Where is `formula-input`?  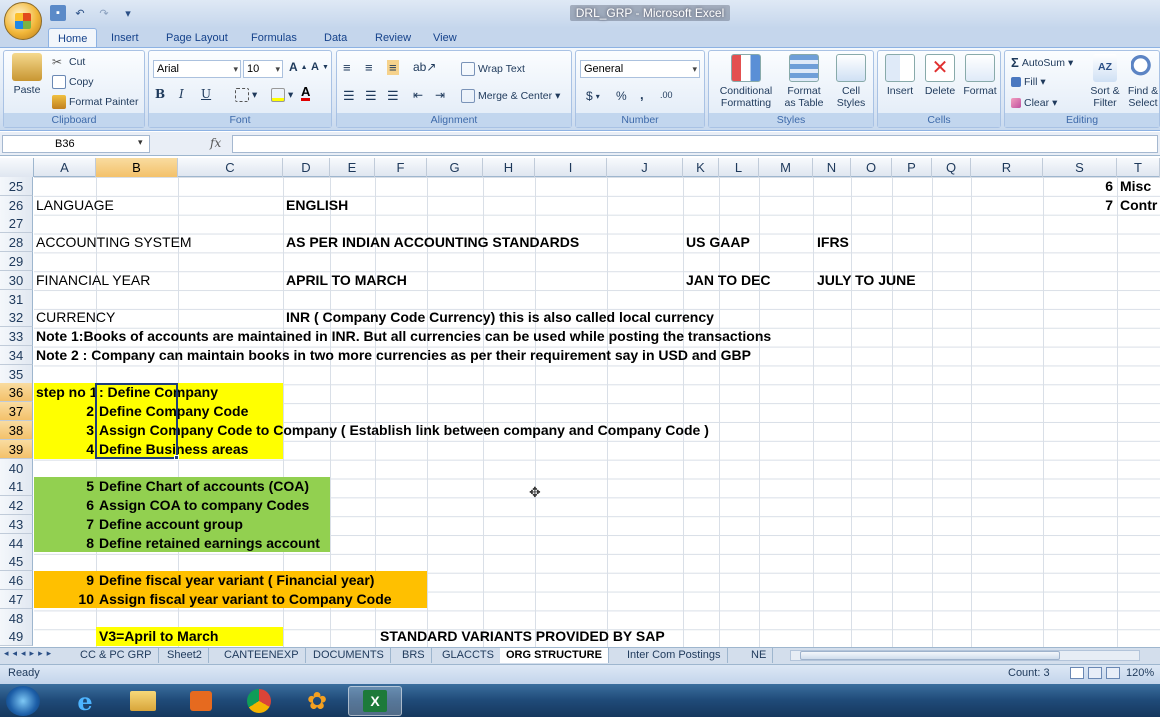
formula-input is located at coordinates (695, 144).